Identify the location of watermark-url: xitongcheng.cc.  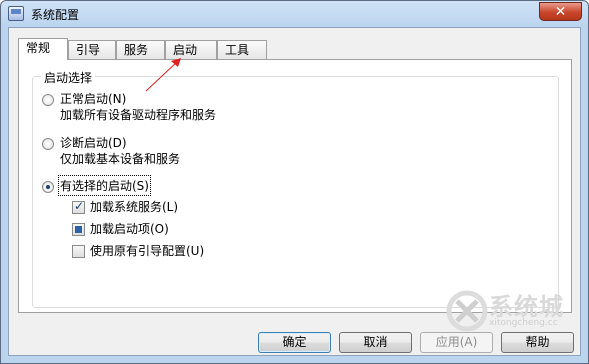
(523, 323).